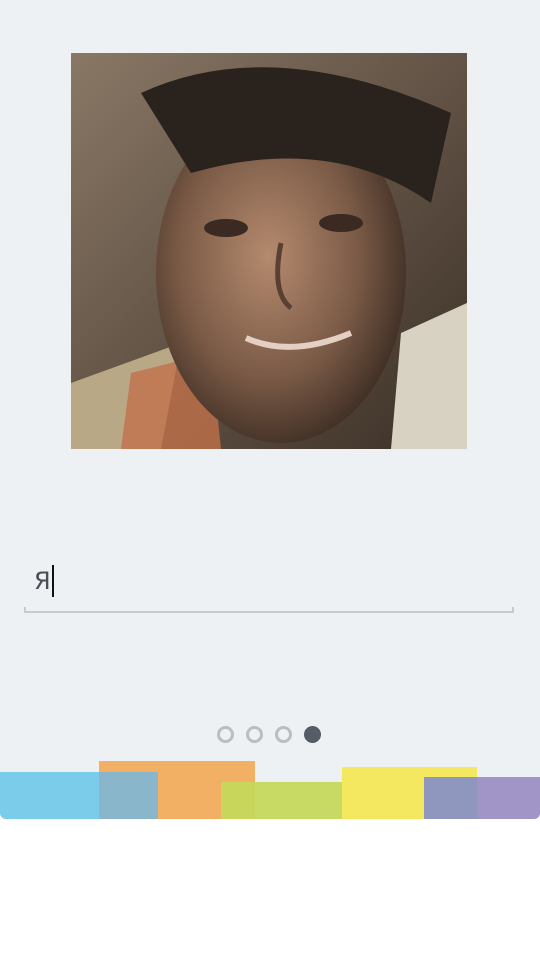 Image resolution: width=540 pixels, height=960 pixels. What do you see at coordinates (450, 798) in the screenshot?
I see `color-block-purple-overlap` at bounding box center [450, 798].